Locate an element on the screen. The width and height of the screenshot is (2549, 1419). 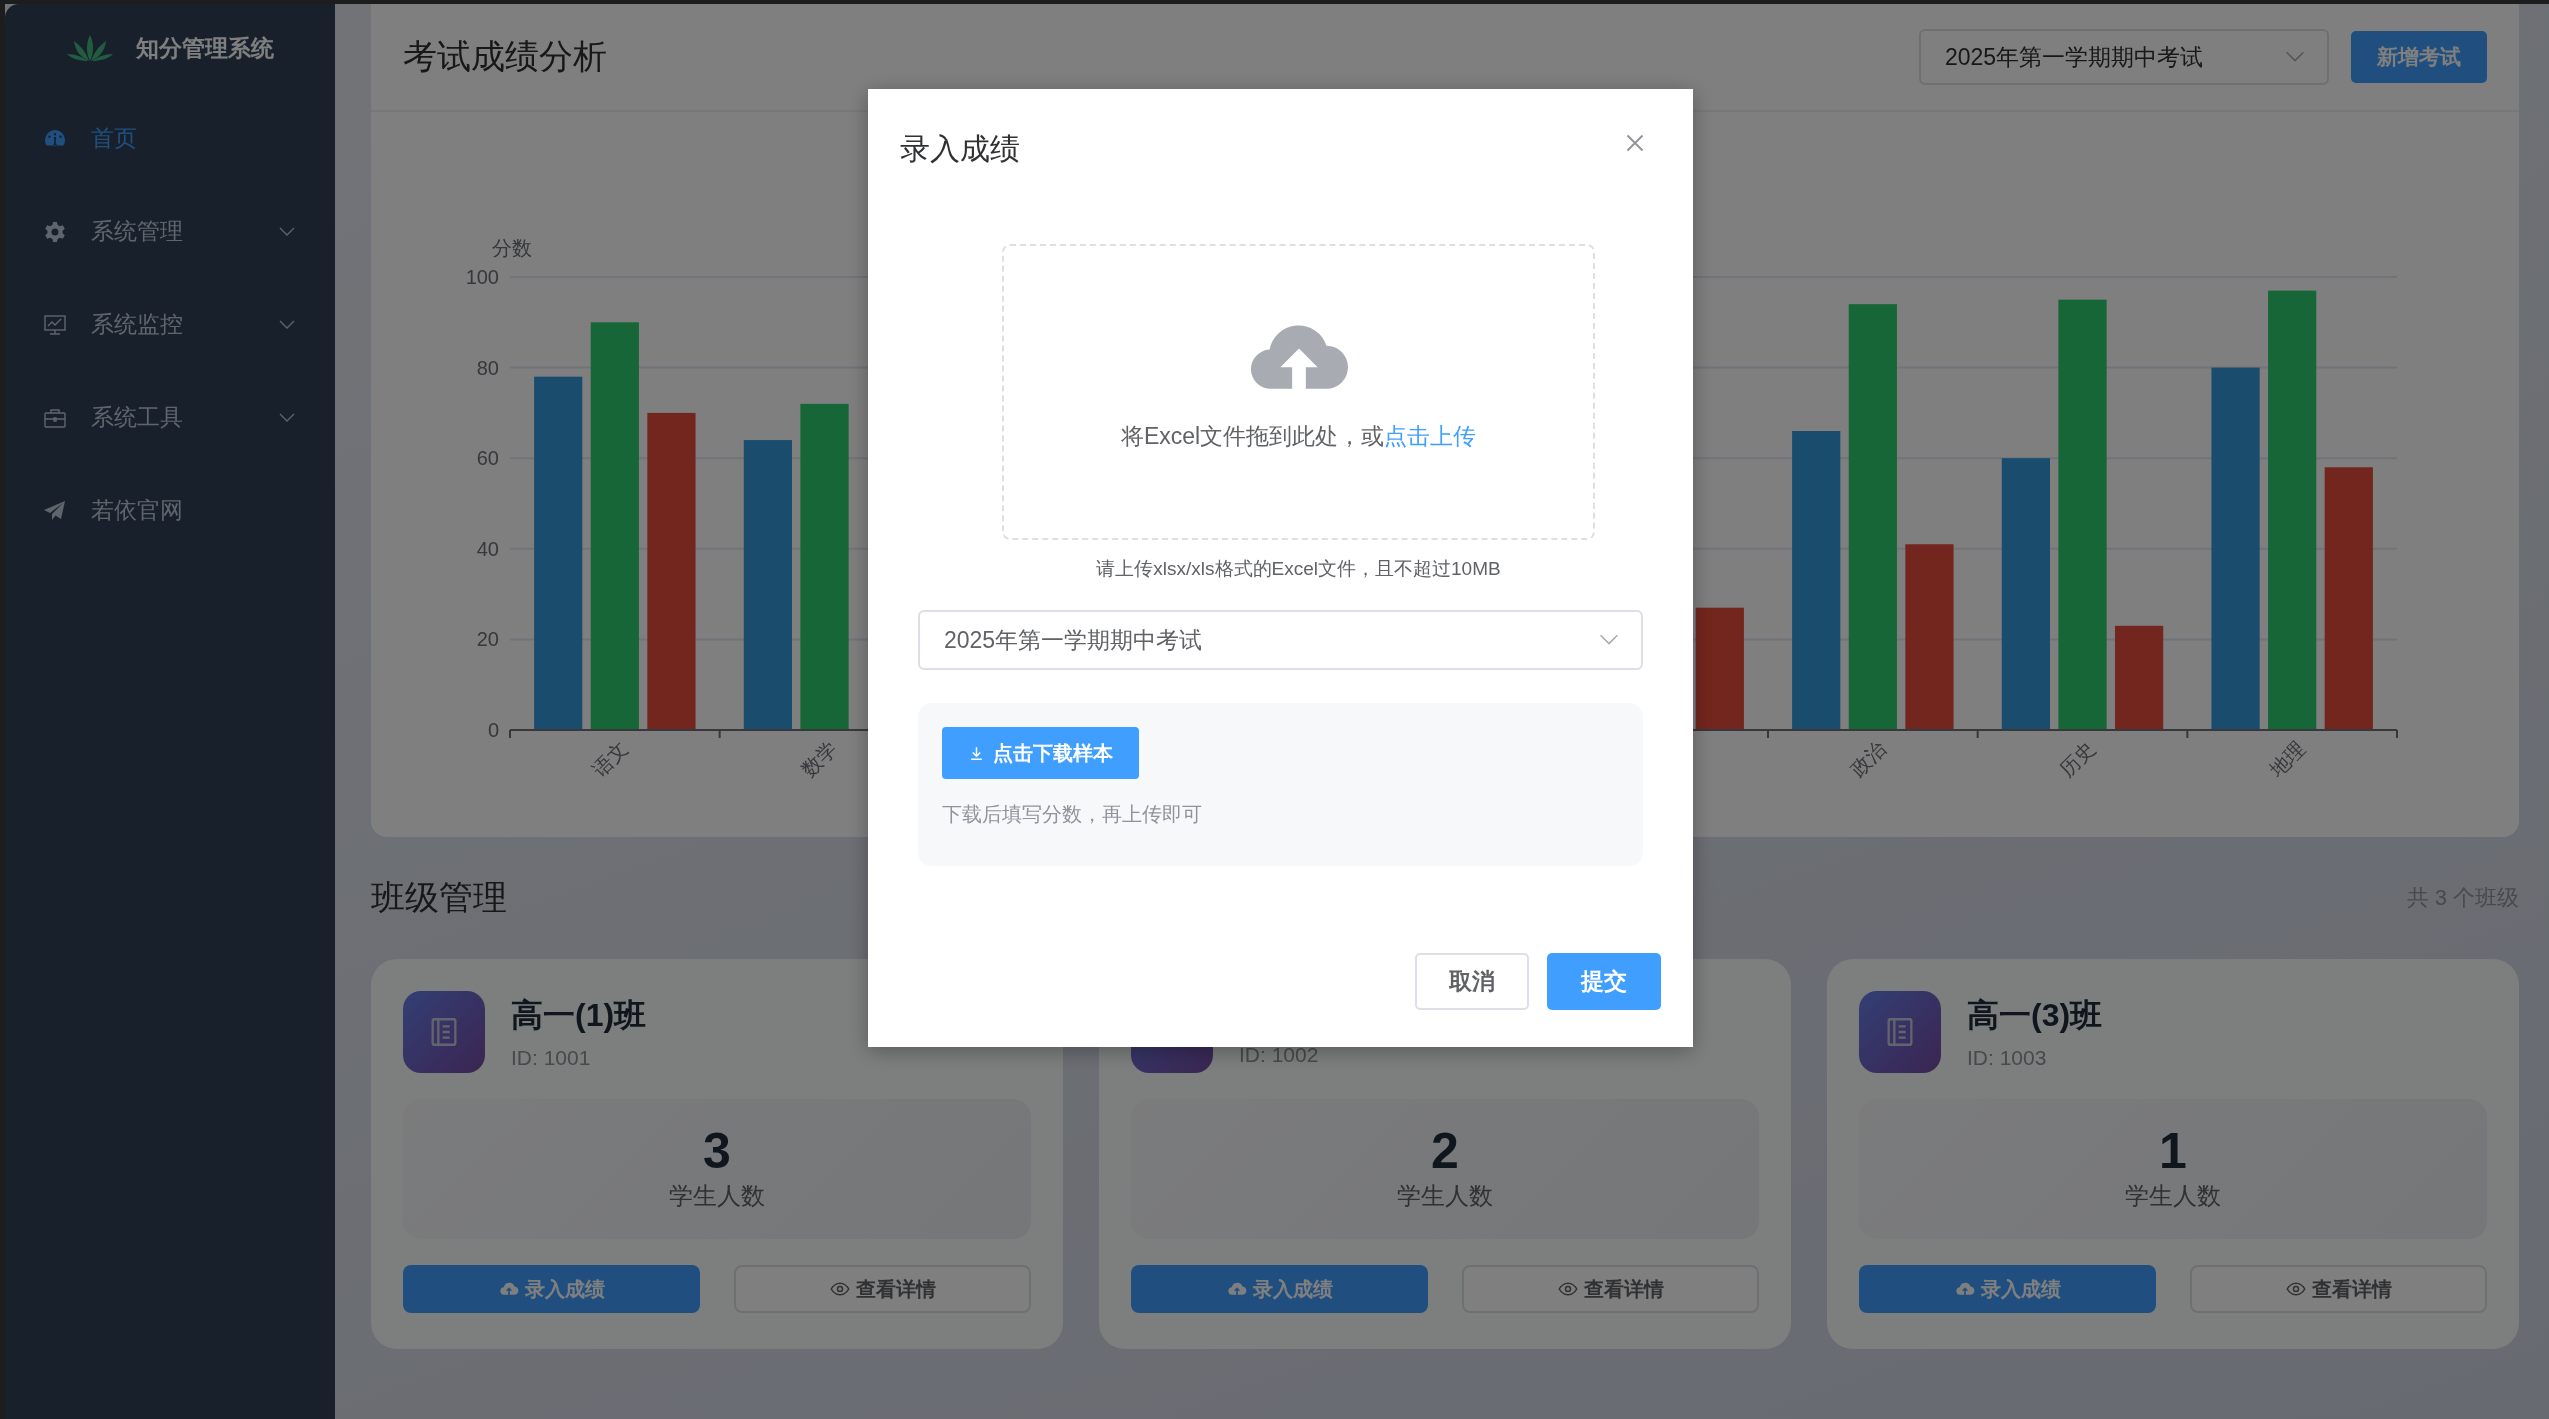
leaf-logo-icon is located at coordinates (90, 48).